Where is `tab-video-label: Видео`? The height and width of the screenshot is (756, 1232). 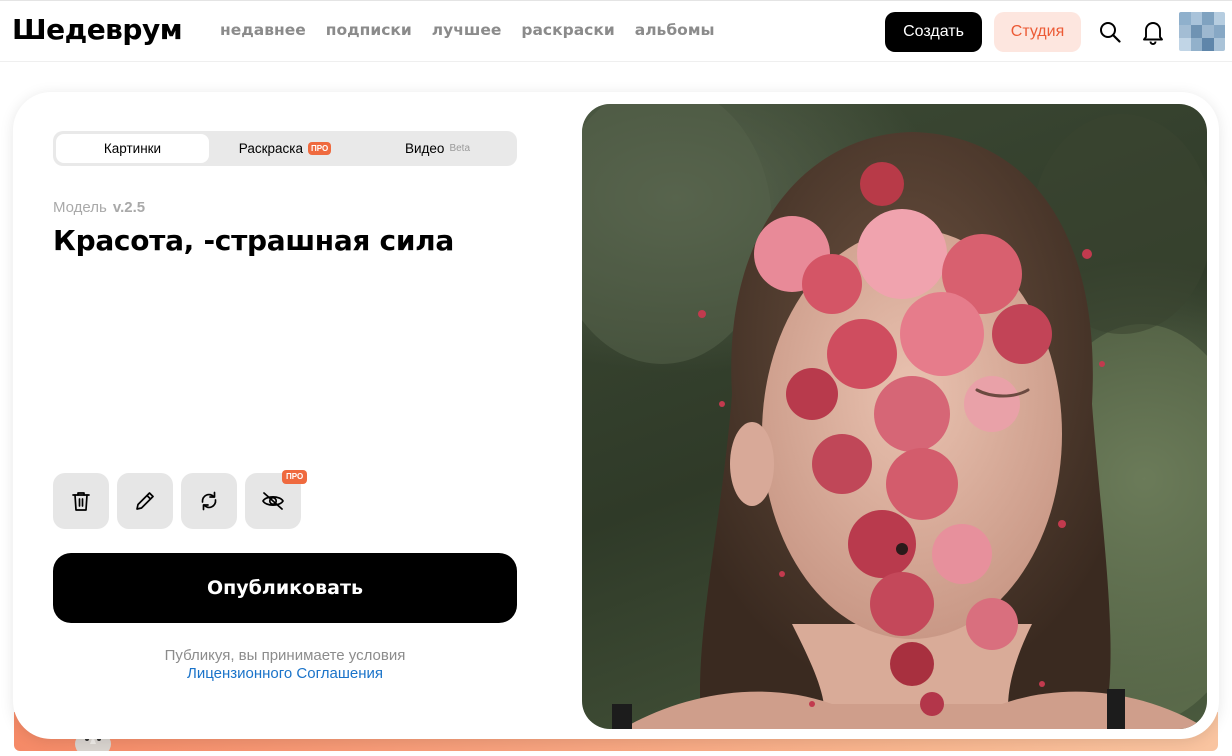
tab-video-label: Видео is located at coordinates (424, 148).